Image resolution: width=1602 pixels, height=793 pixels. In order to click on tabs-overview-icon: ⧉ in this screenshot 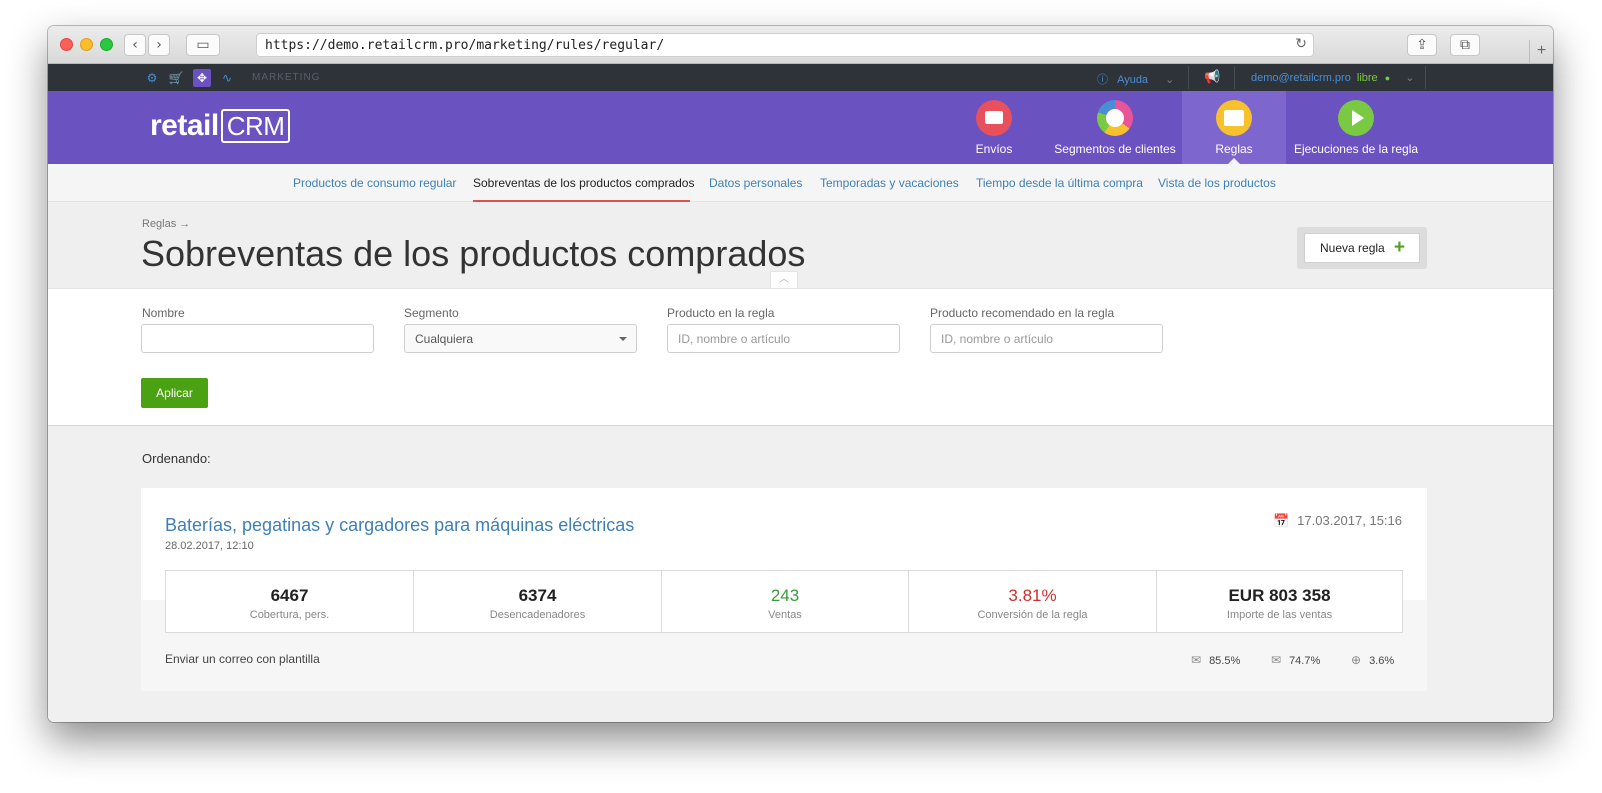, I will do `click(1465, 45)`.